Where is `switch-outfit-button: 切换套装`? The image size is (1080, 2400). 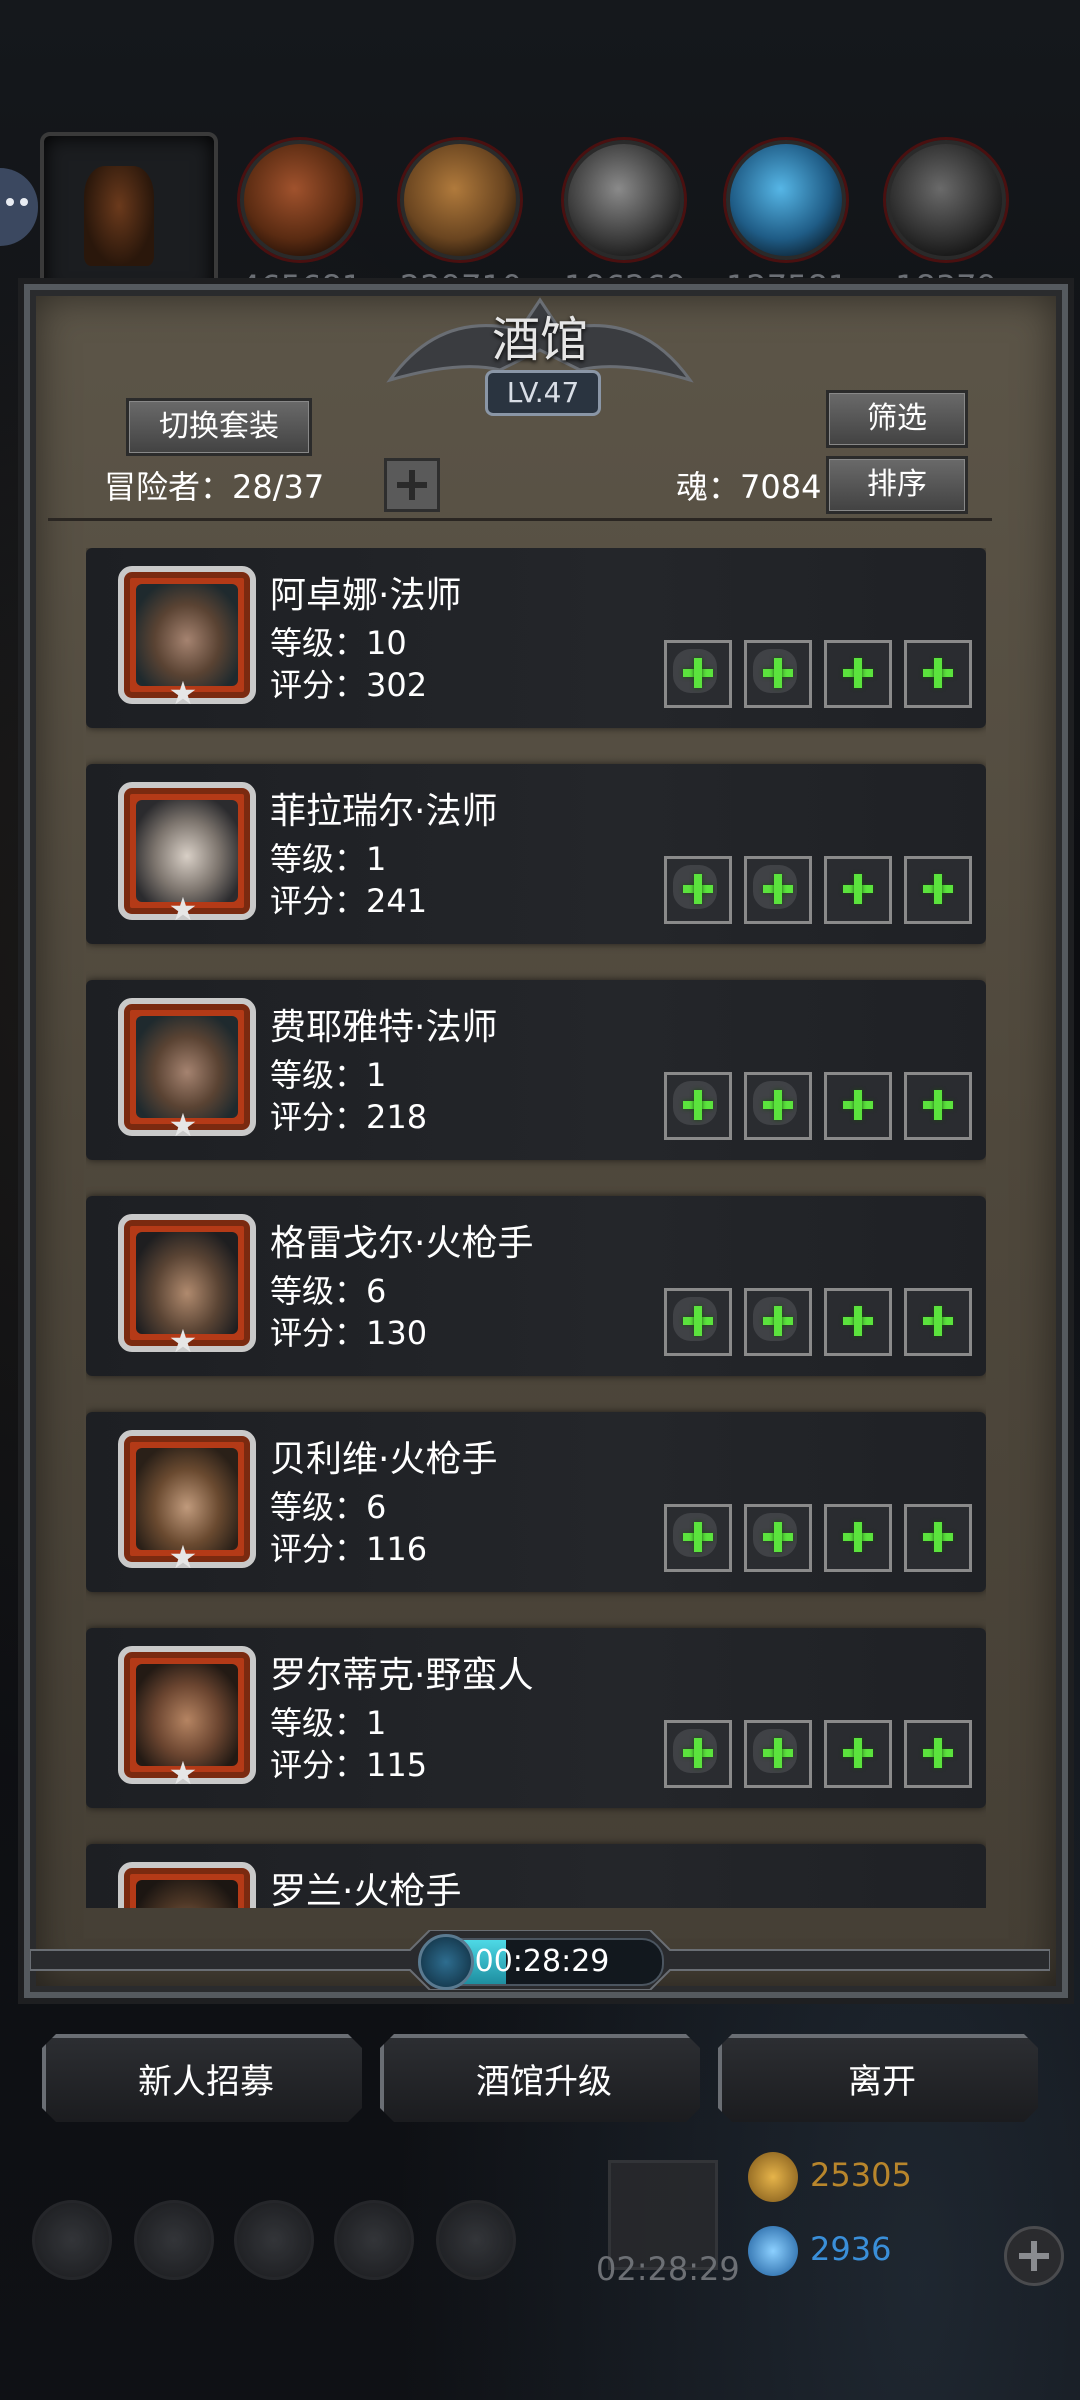
switch-outfit-button: 切换套装 is located at coordinates (219, 427).